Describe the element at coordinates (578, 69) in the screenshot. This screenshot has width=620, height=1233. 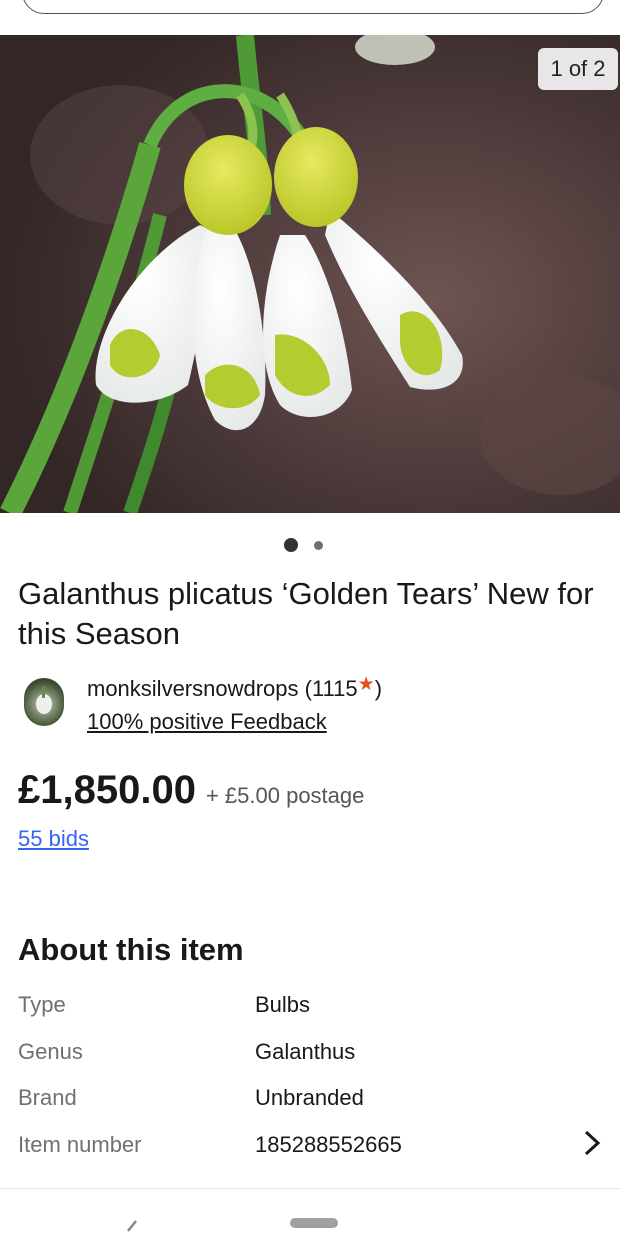
I see `image-counter: 1 of 2` at that location.